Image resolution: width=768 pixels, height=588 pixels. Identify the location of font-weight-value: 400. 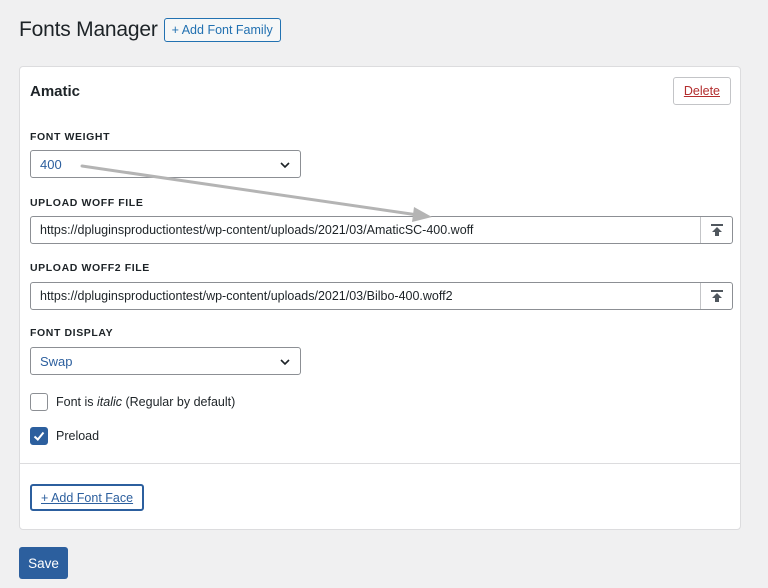
(51, 164).